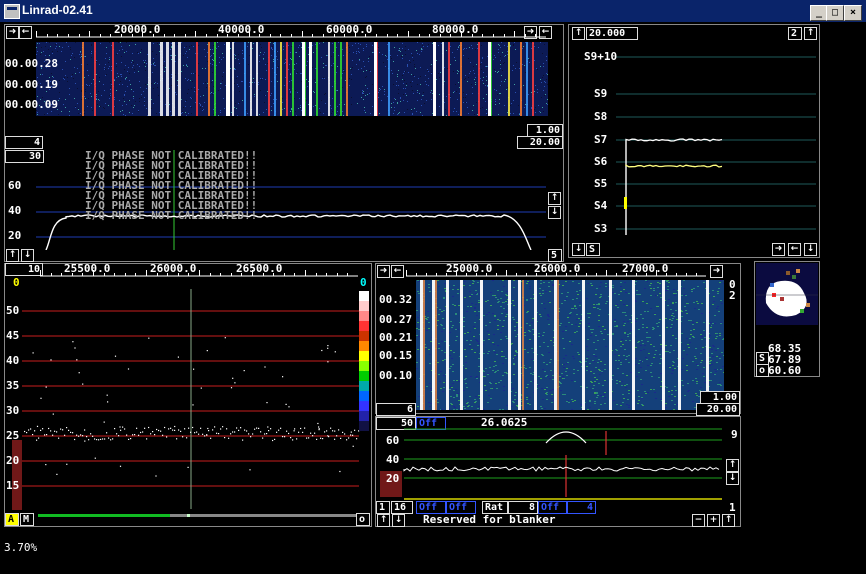 Image resolution: width=866 pixels, height=574 pixels. I want to click on afc-num-box: 4, so click(581, 507).